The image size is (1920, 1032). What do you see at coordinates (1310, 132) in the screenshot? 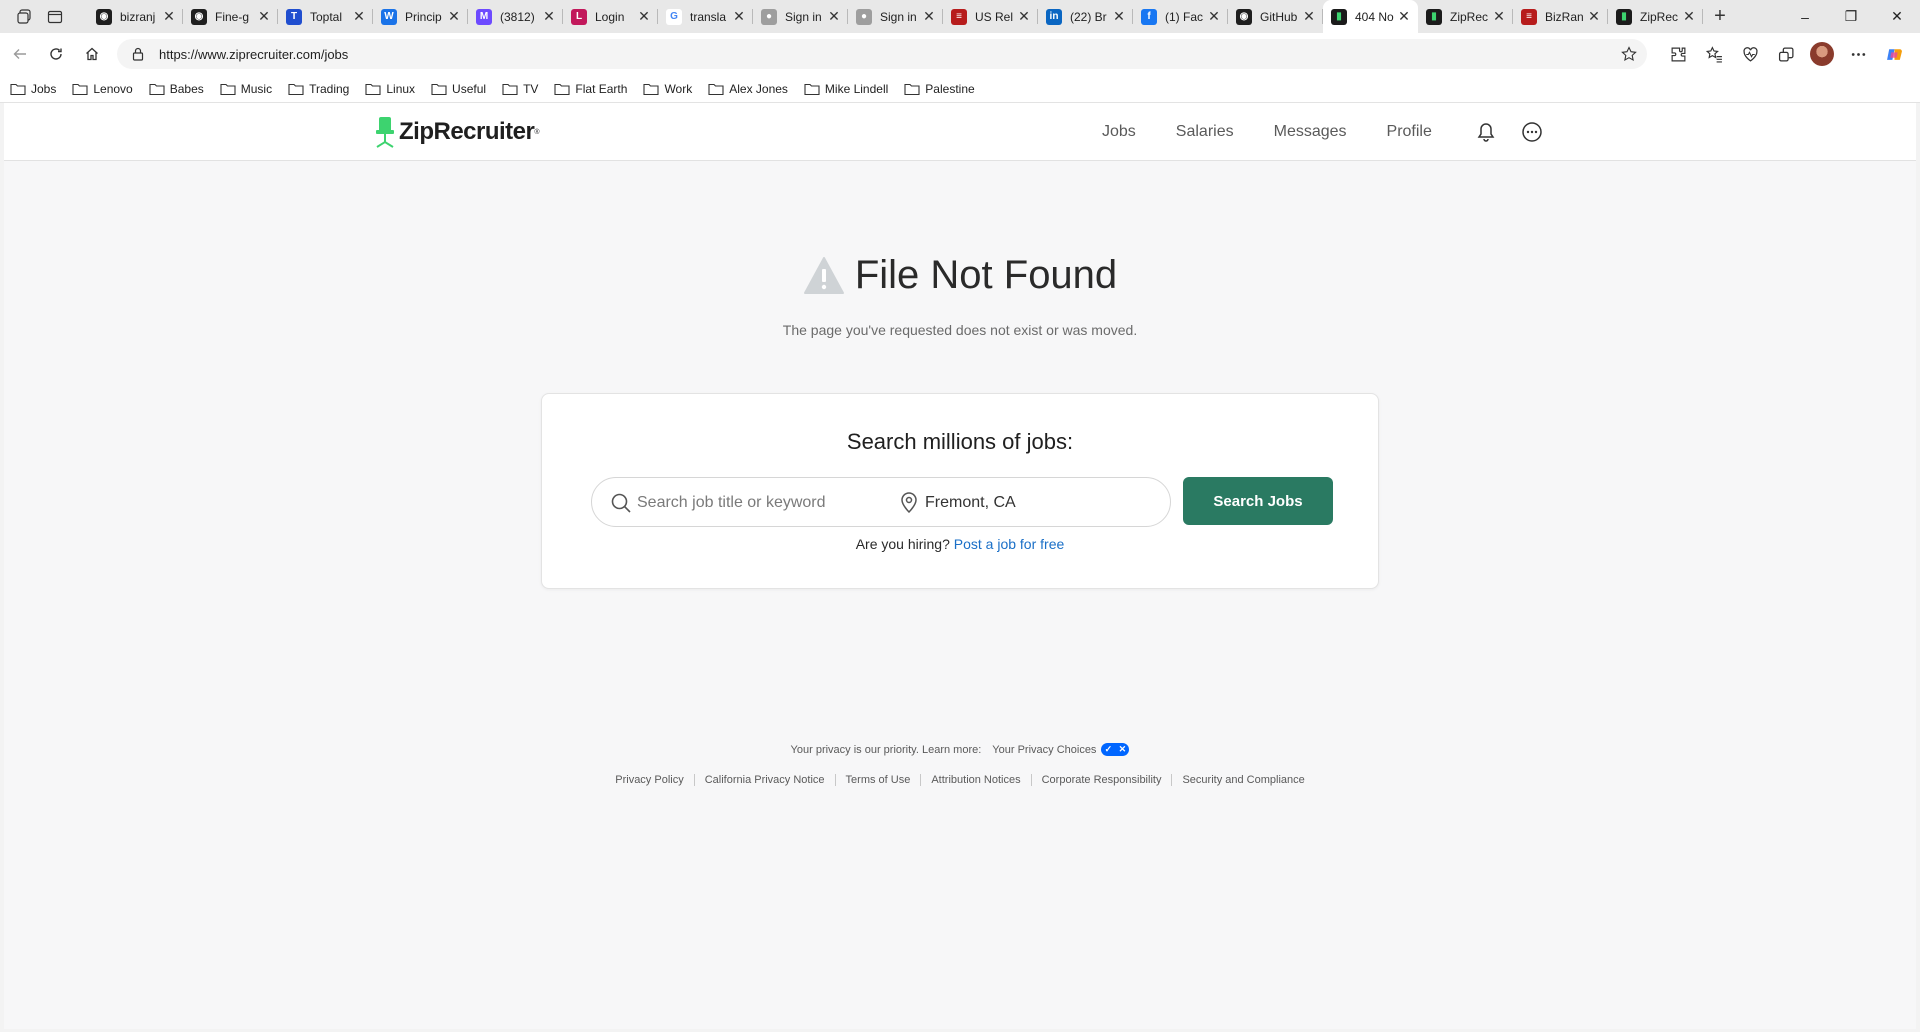
I see `nav-messages: Messages` at bounding box center [1310, 132].